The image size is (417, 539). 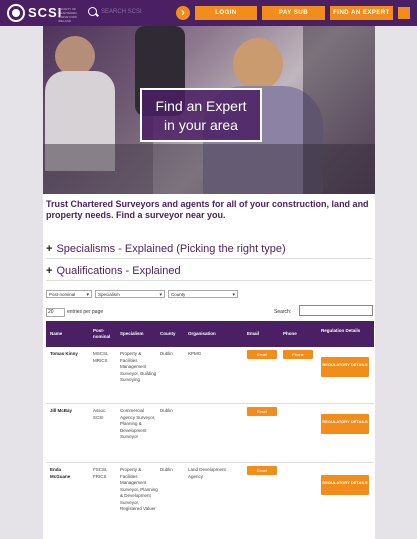 What do you see at coordinates (56, 334) in the screenshot?
I see `col-name: Name` at bounding box center [56, 334].